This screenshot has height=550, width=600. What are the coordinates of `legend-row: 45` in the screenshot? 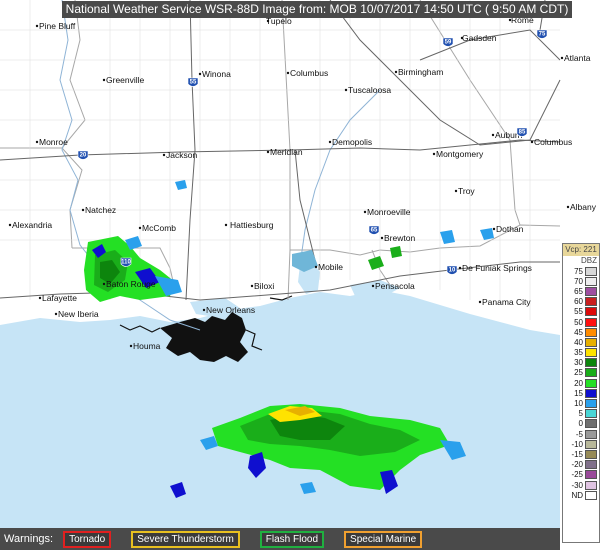 It's located at (581, 332).